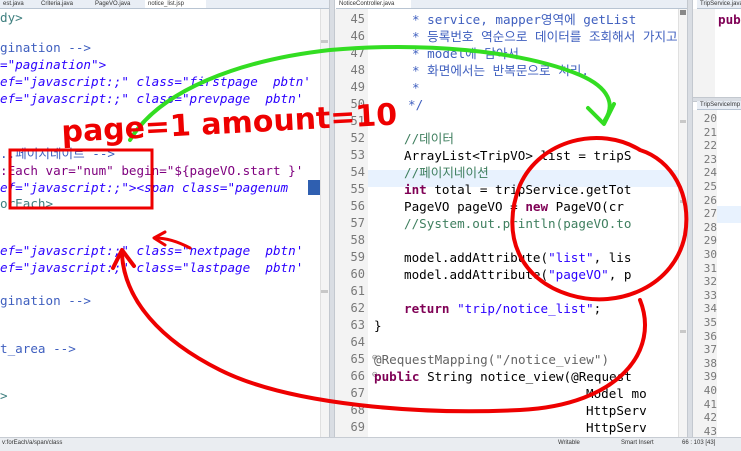 Image resolution: width=741 pixels, height=451 pixels. What do you see at coordinates (514, 206) in the screenshot?
I see `code-line: PageVO pageVO = new PageVO(cr` at bounding box center [514, 206].